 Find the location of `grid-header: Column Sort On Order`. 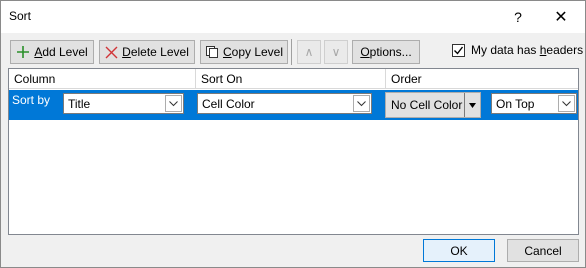

grid-header: Column Sort On Order is located at coordinates (293, 79).